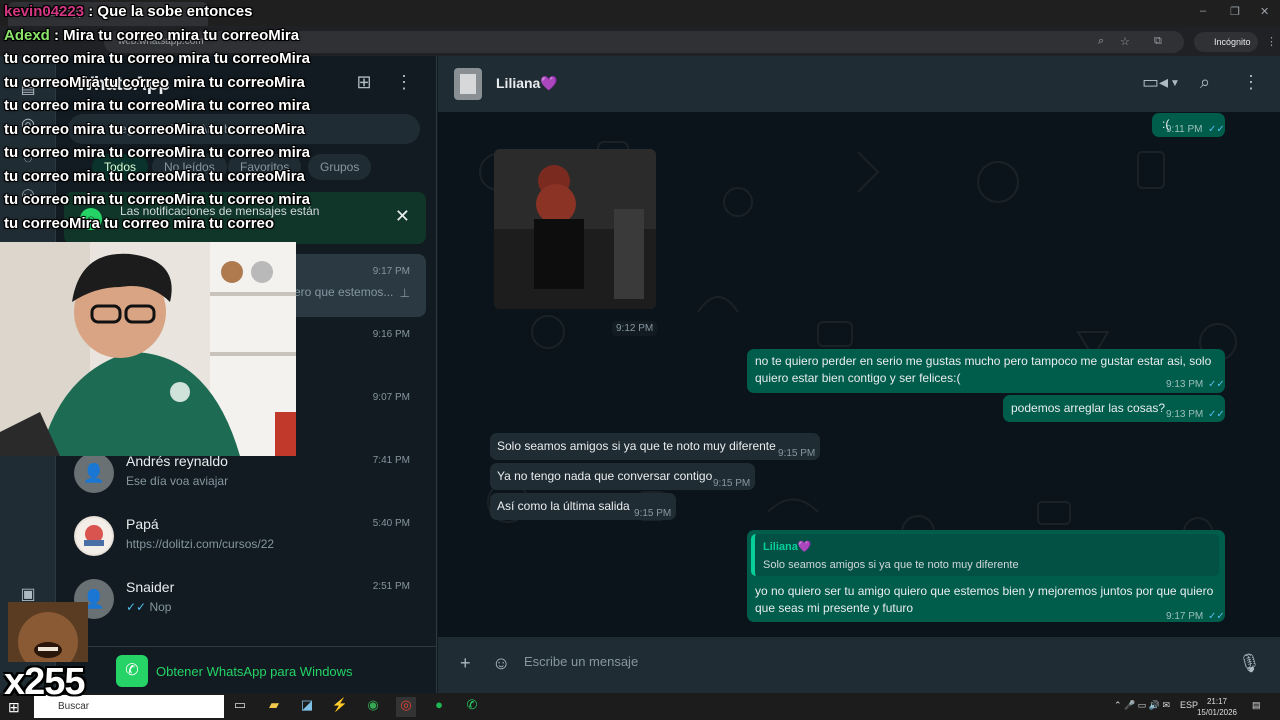 The width and height of the screenshot is (1280, 720). What do you see at coordinates (245, 600) in the screenshot?
I see `chat-item: 👤 Snaider 2:51 PM ✓✓ Nop` at bounding box center [245, 600].